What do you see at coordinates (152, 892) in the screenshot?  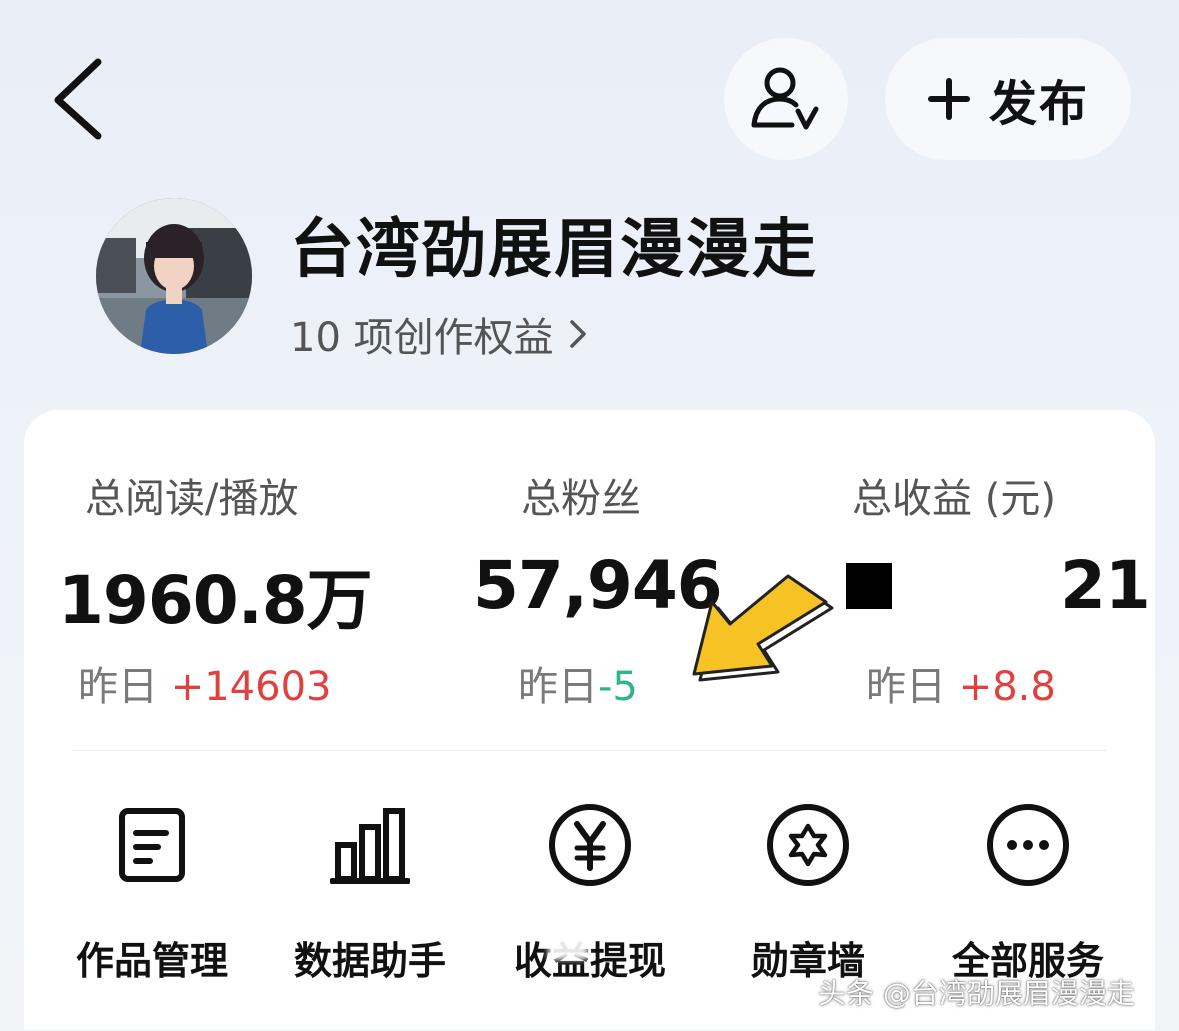 I see `service-works-management: 作品管理` at bounding box center [152, 892].